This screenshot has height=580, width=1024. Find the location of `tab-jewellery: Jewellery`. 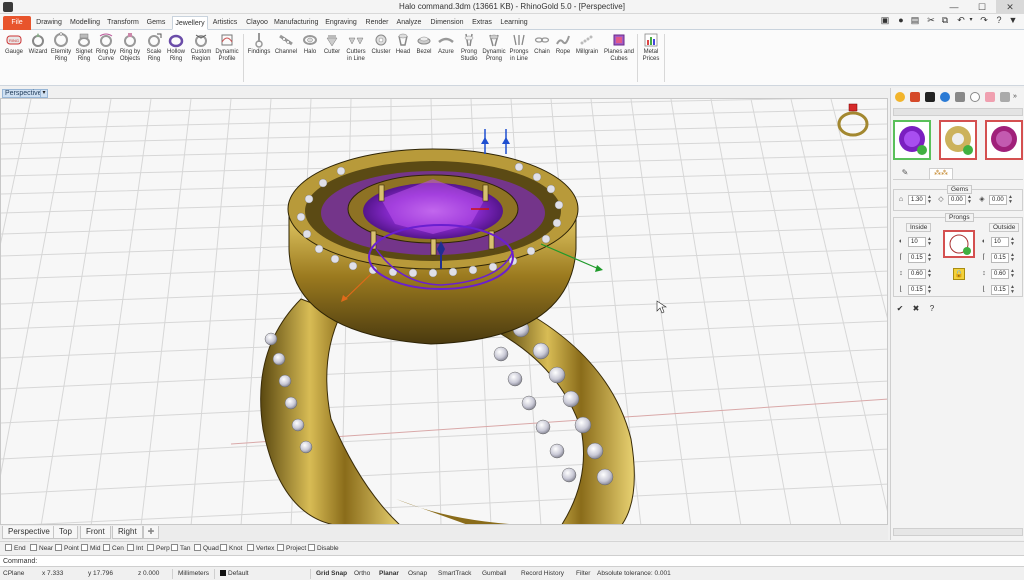

tab-jewellery: Jewellery is located at coordinates (190, 23).